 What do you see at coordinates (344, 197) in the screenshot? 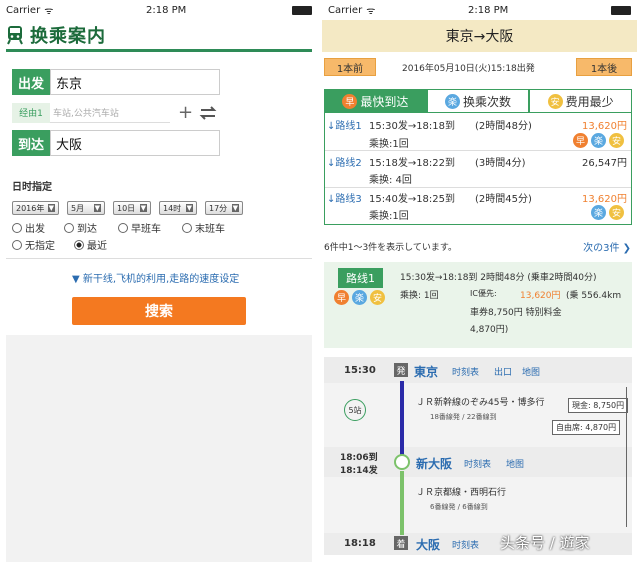
I see `route-3-name: ↓路线3` at bounding box center [344, 197].